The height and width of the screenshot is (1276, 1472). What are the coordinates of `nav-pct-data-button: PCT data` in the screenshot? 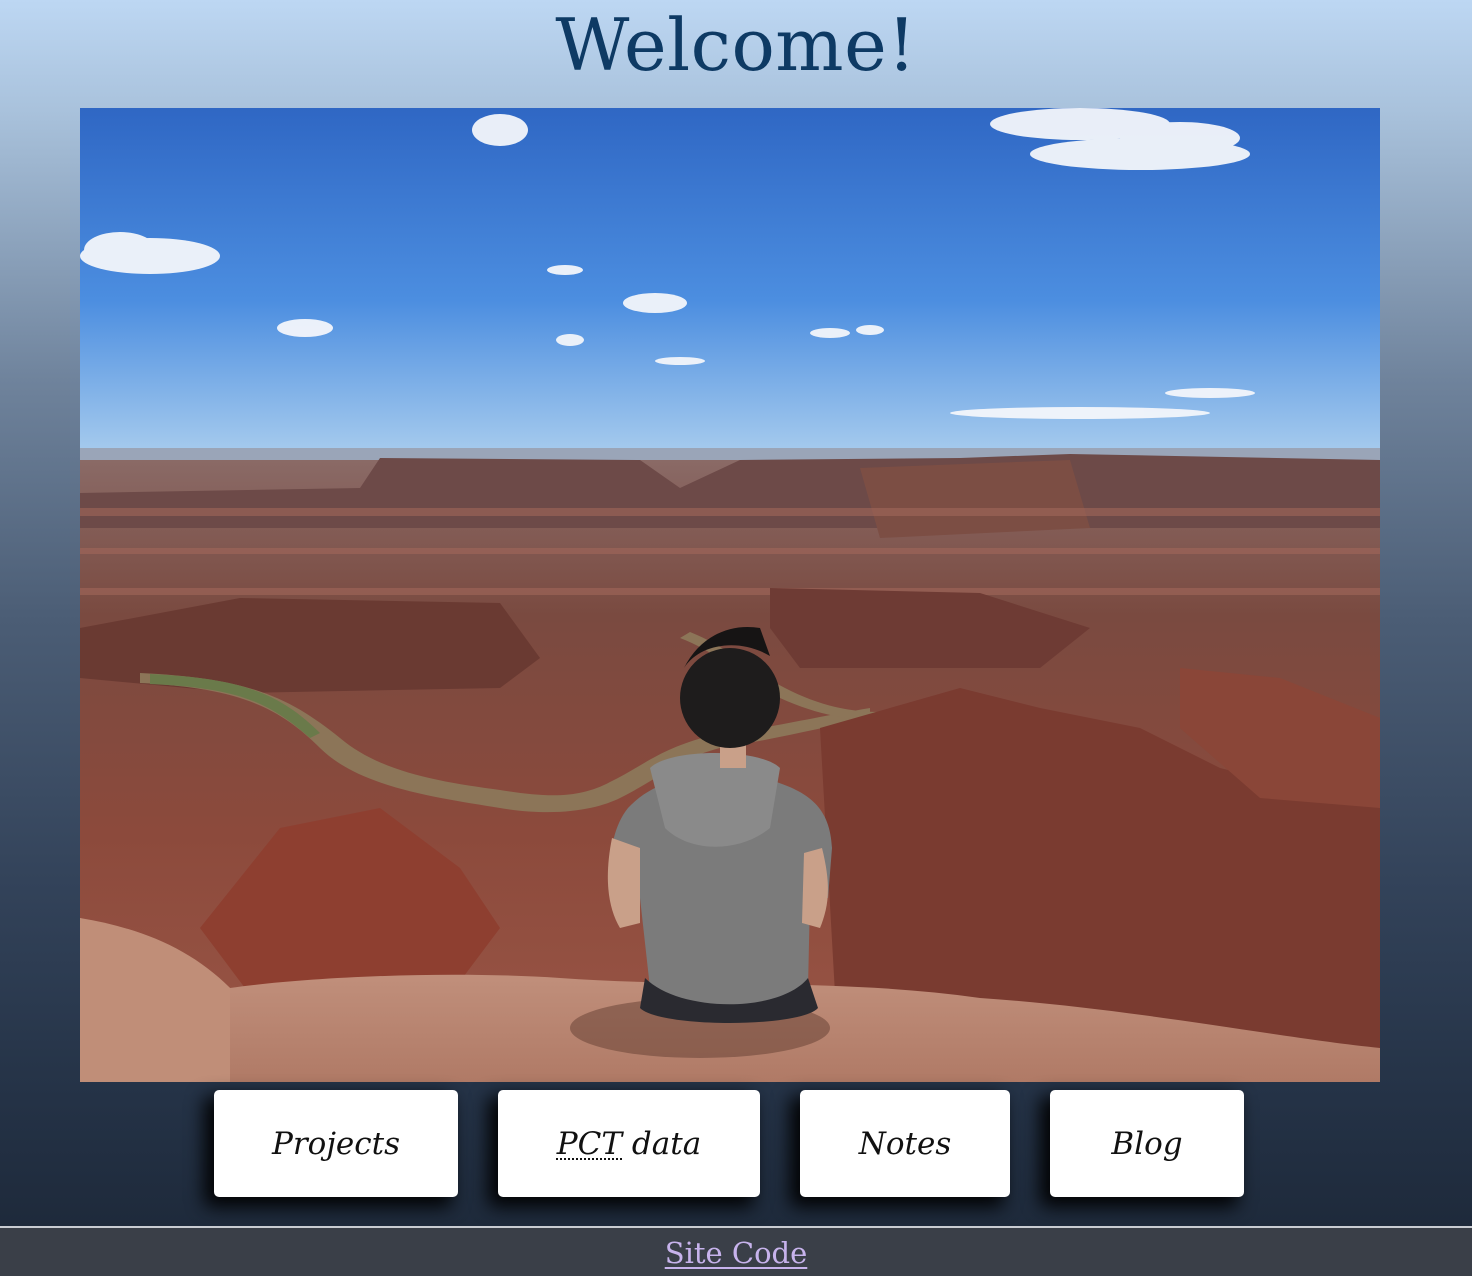 It's located at (629, 1143).